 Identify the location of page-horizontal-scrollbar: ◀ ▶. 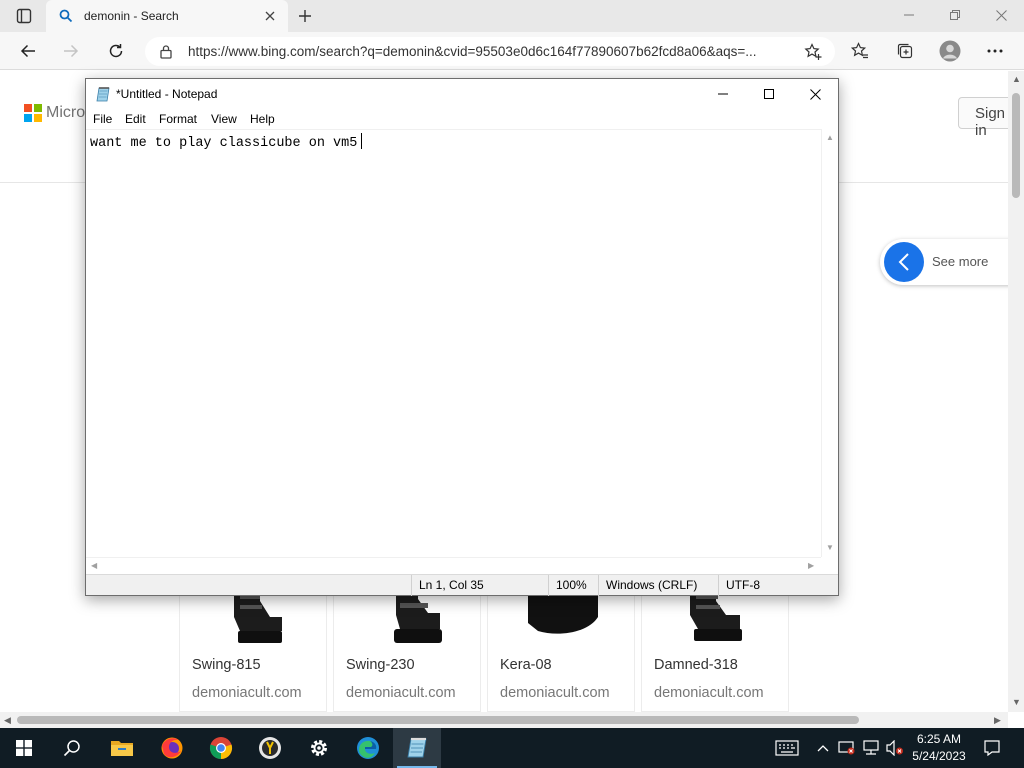
(504, 720).